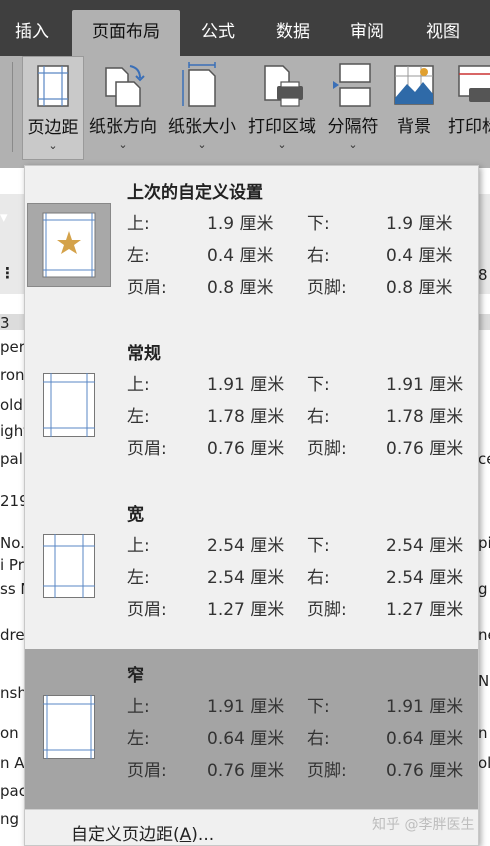  I want to click on sheet-cell-fragment: ol, so click(484, 763).